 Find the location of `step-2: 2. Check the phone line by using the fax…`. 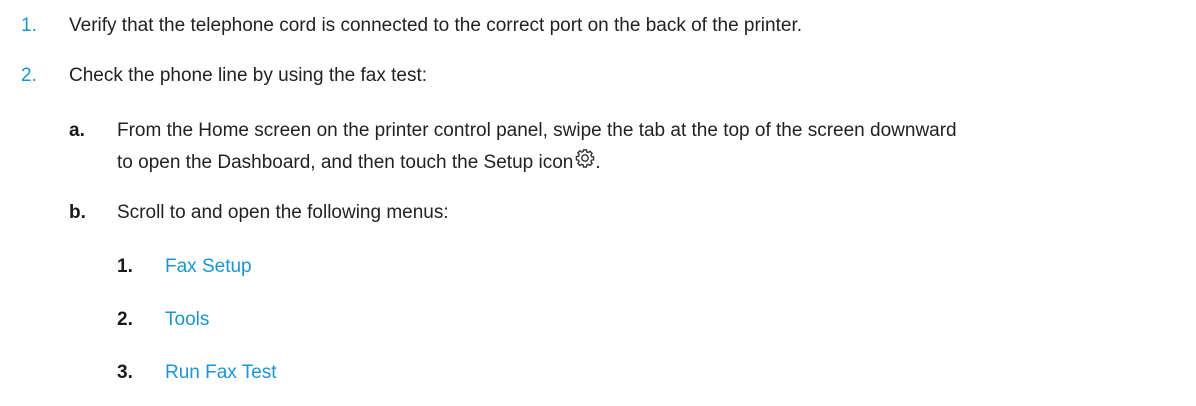

step-2: 2. Check the phone line by using the fax… is located at coordinates (224, 76).